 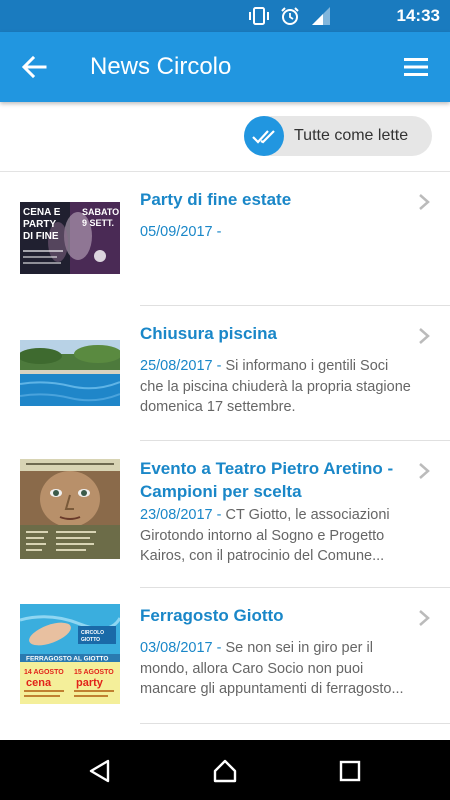 What do you see at coordinates (100, 771) in the screenshot?
I see `nav-back-icon` at bounding box center [100, 771].